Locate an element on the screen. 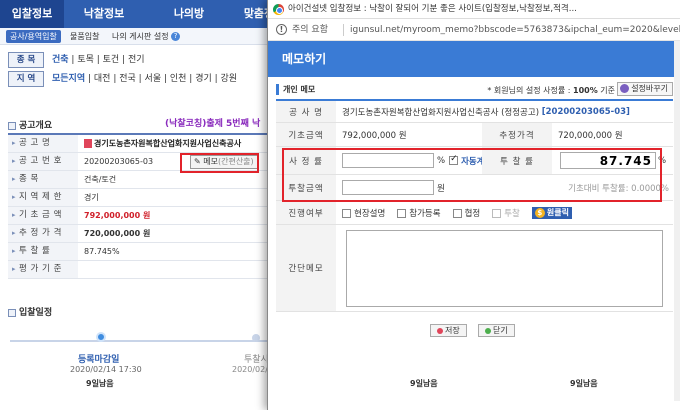 The image size is (680, 410). category-option: 토건 is located at coordinates (111, 60).